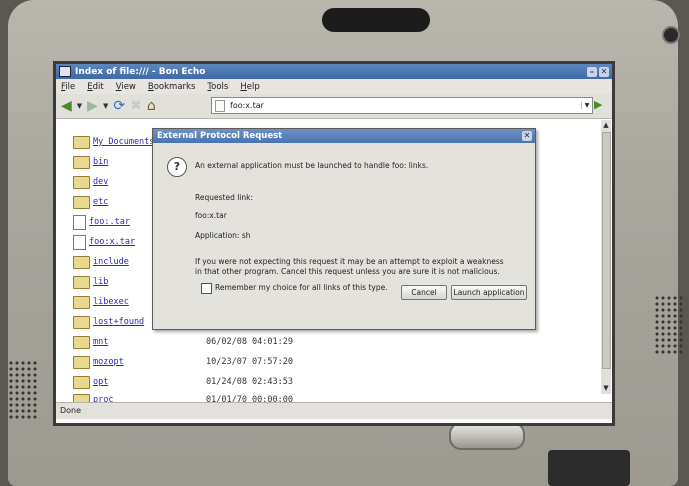  I want to click on minimize-icon: –, so click(592, 71).